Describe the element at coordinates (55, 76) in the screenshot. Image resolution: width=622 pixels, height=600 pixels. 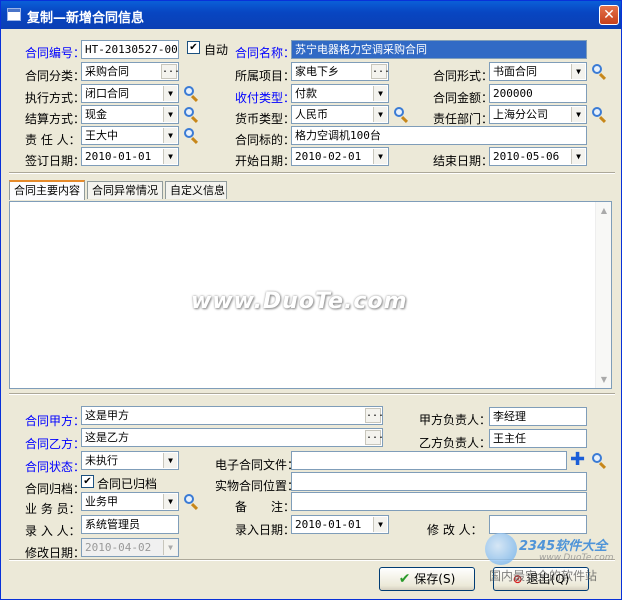
I see `category-label: 合同分类：` at that location.